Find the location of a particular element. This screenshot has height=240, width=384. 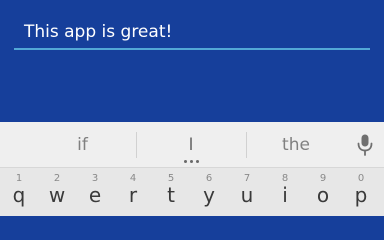

key-p: 0 p is located at coordinates (361, 192).